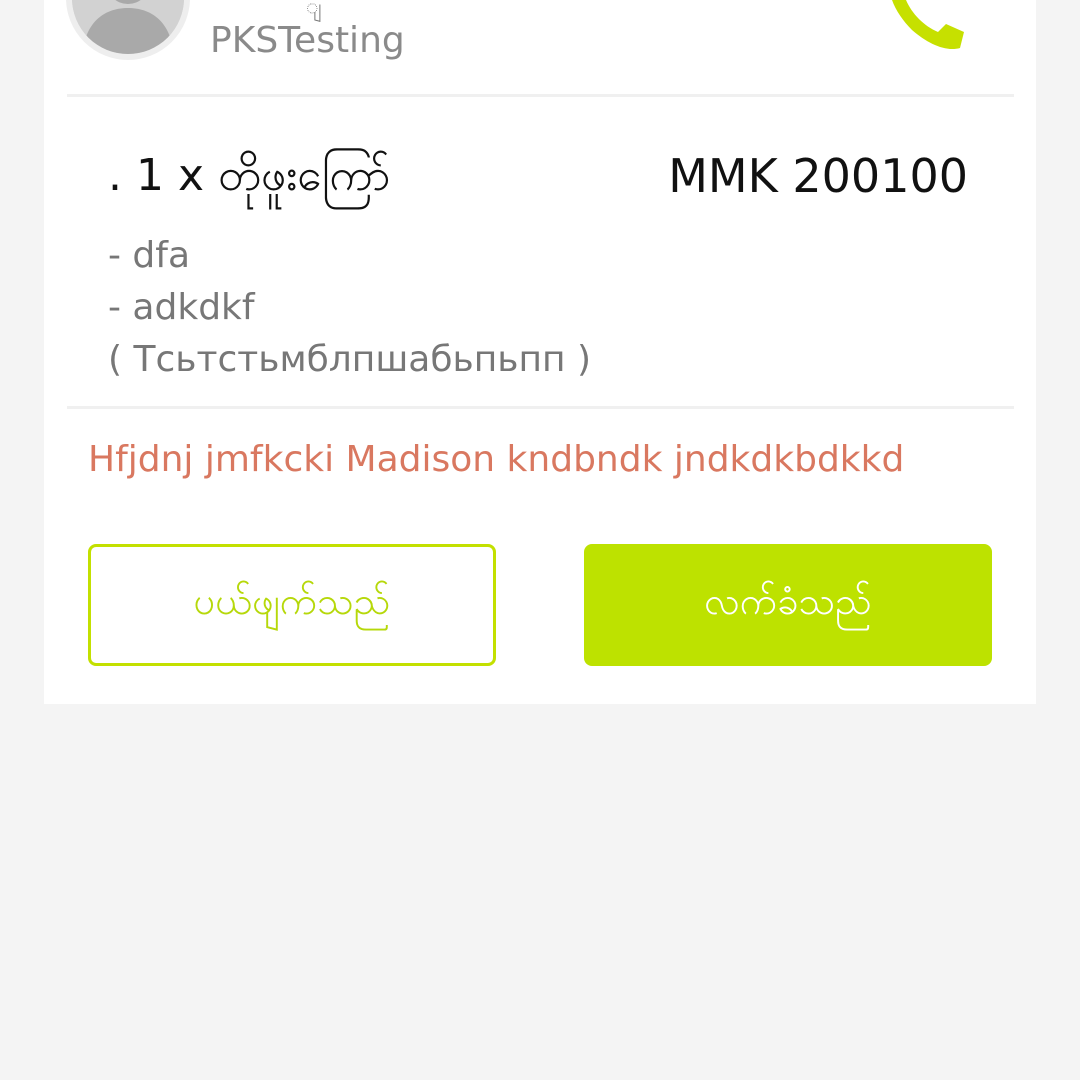 The height and width of the screenshot is (1080, 1080). I want to click on phone-icon, so click(928, 24).